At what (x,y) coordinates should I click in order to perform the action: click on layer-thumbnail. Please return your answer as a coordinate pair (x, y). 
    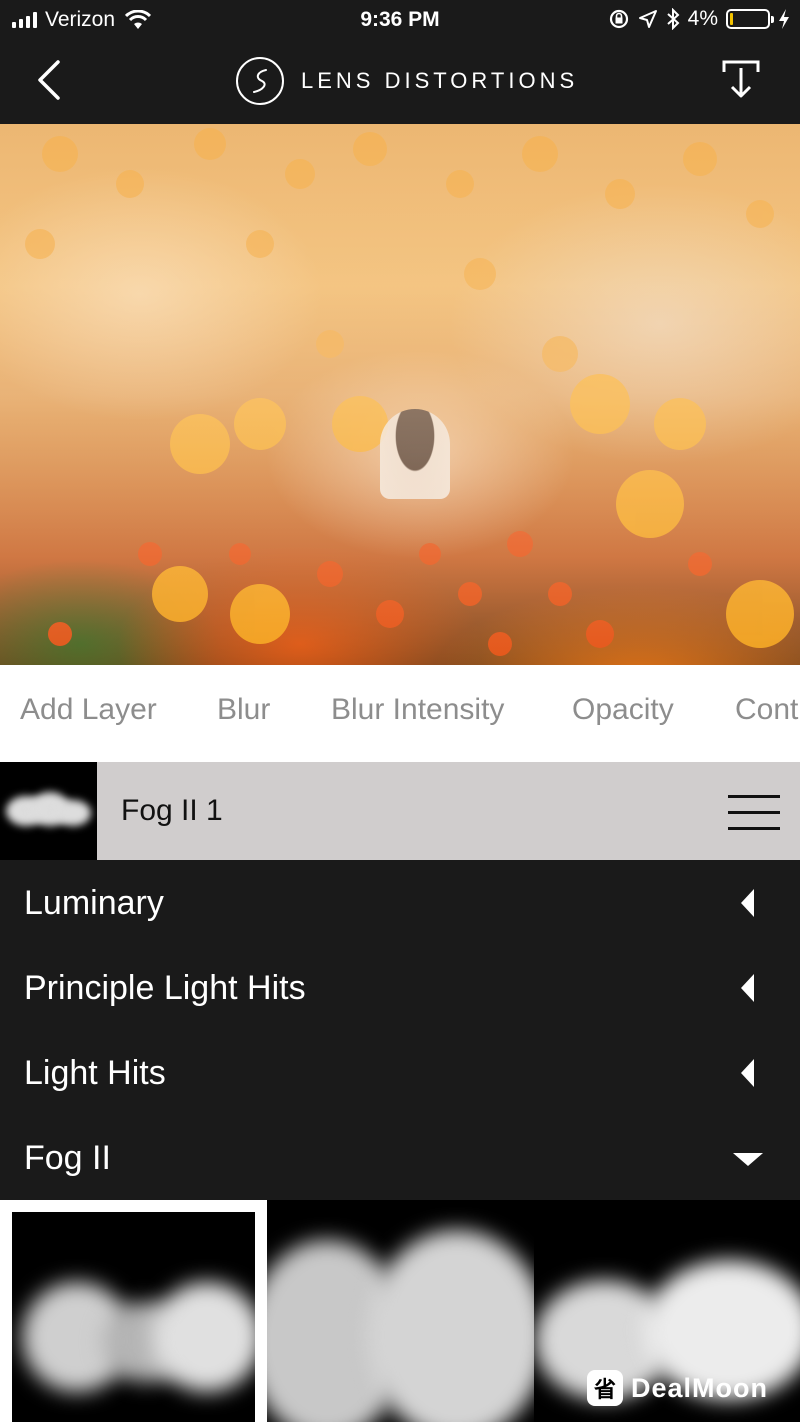
    Looking at the image, I should click on (48, 811).